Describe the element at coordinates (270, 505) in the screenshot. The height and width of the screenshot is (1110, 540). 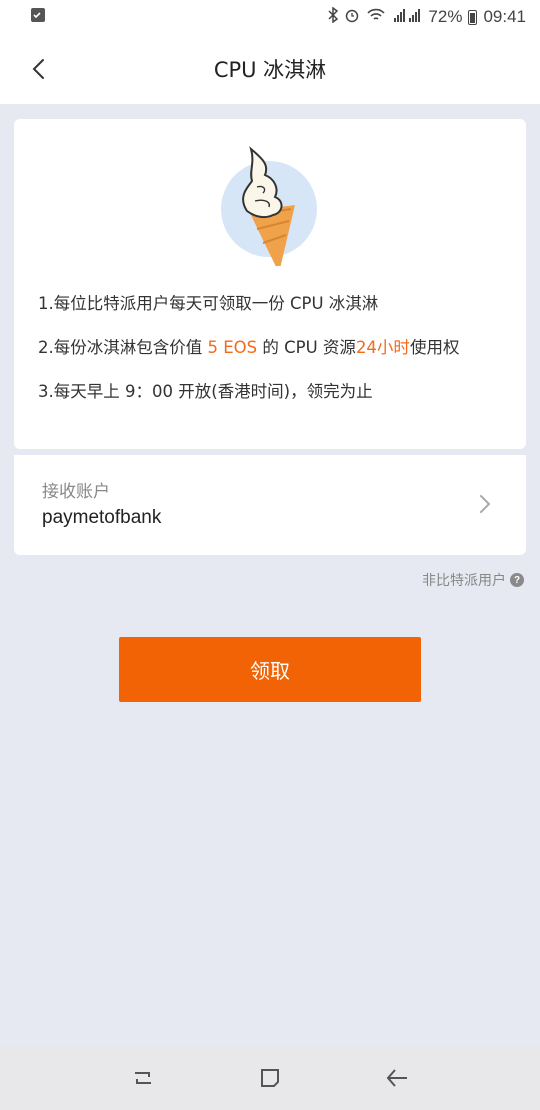
I see `account-selector: 接收账户 paymetofbank` at that location.